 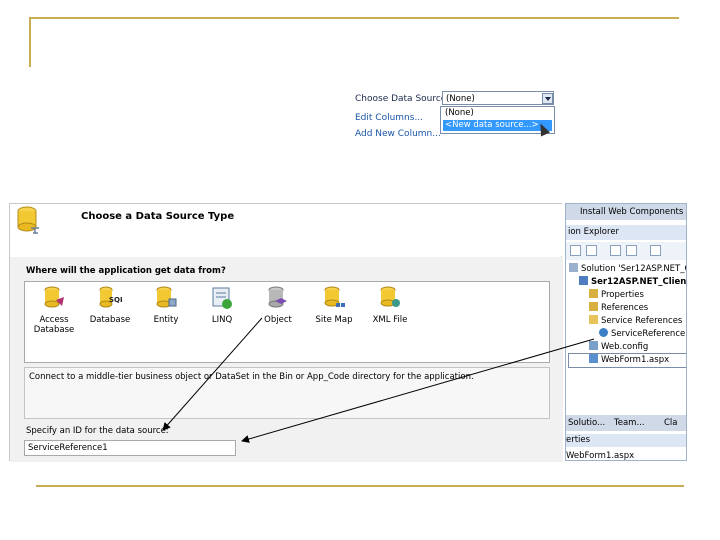 I want to click on annotation-arrows, so click(x=378, y=380).